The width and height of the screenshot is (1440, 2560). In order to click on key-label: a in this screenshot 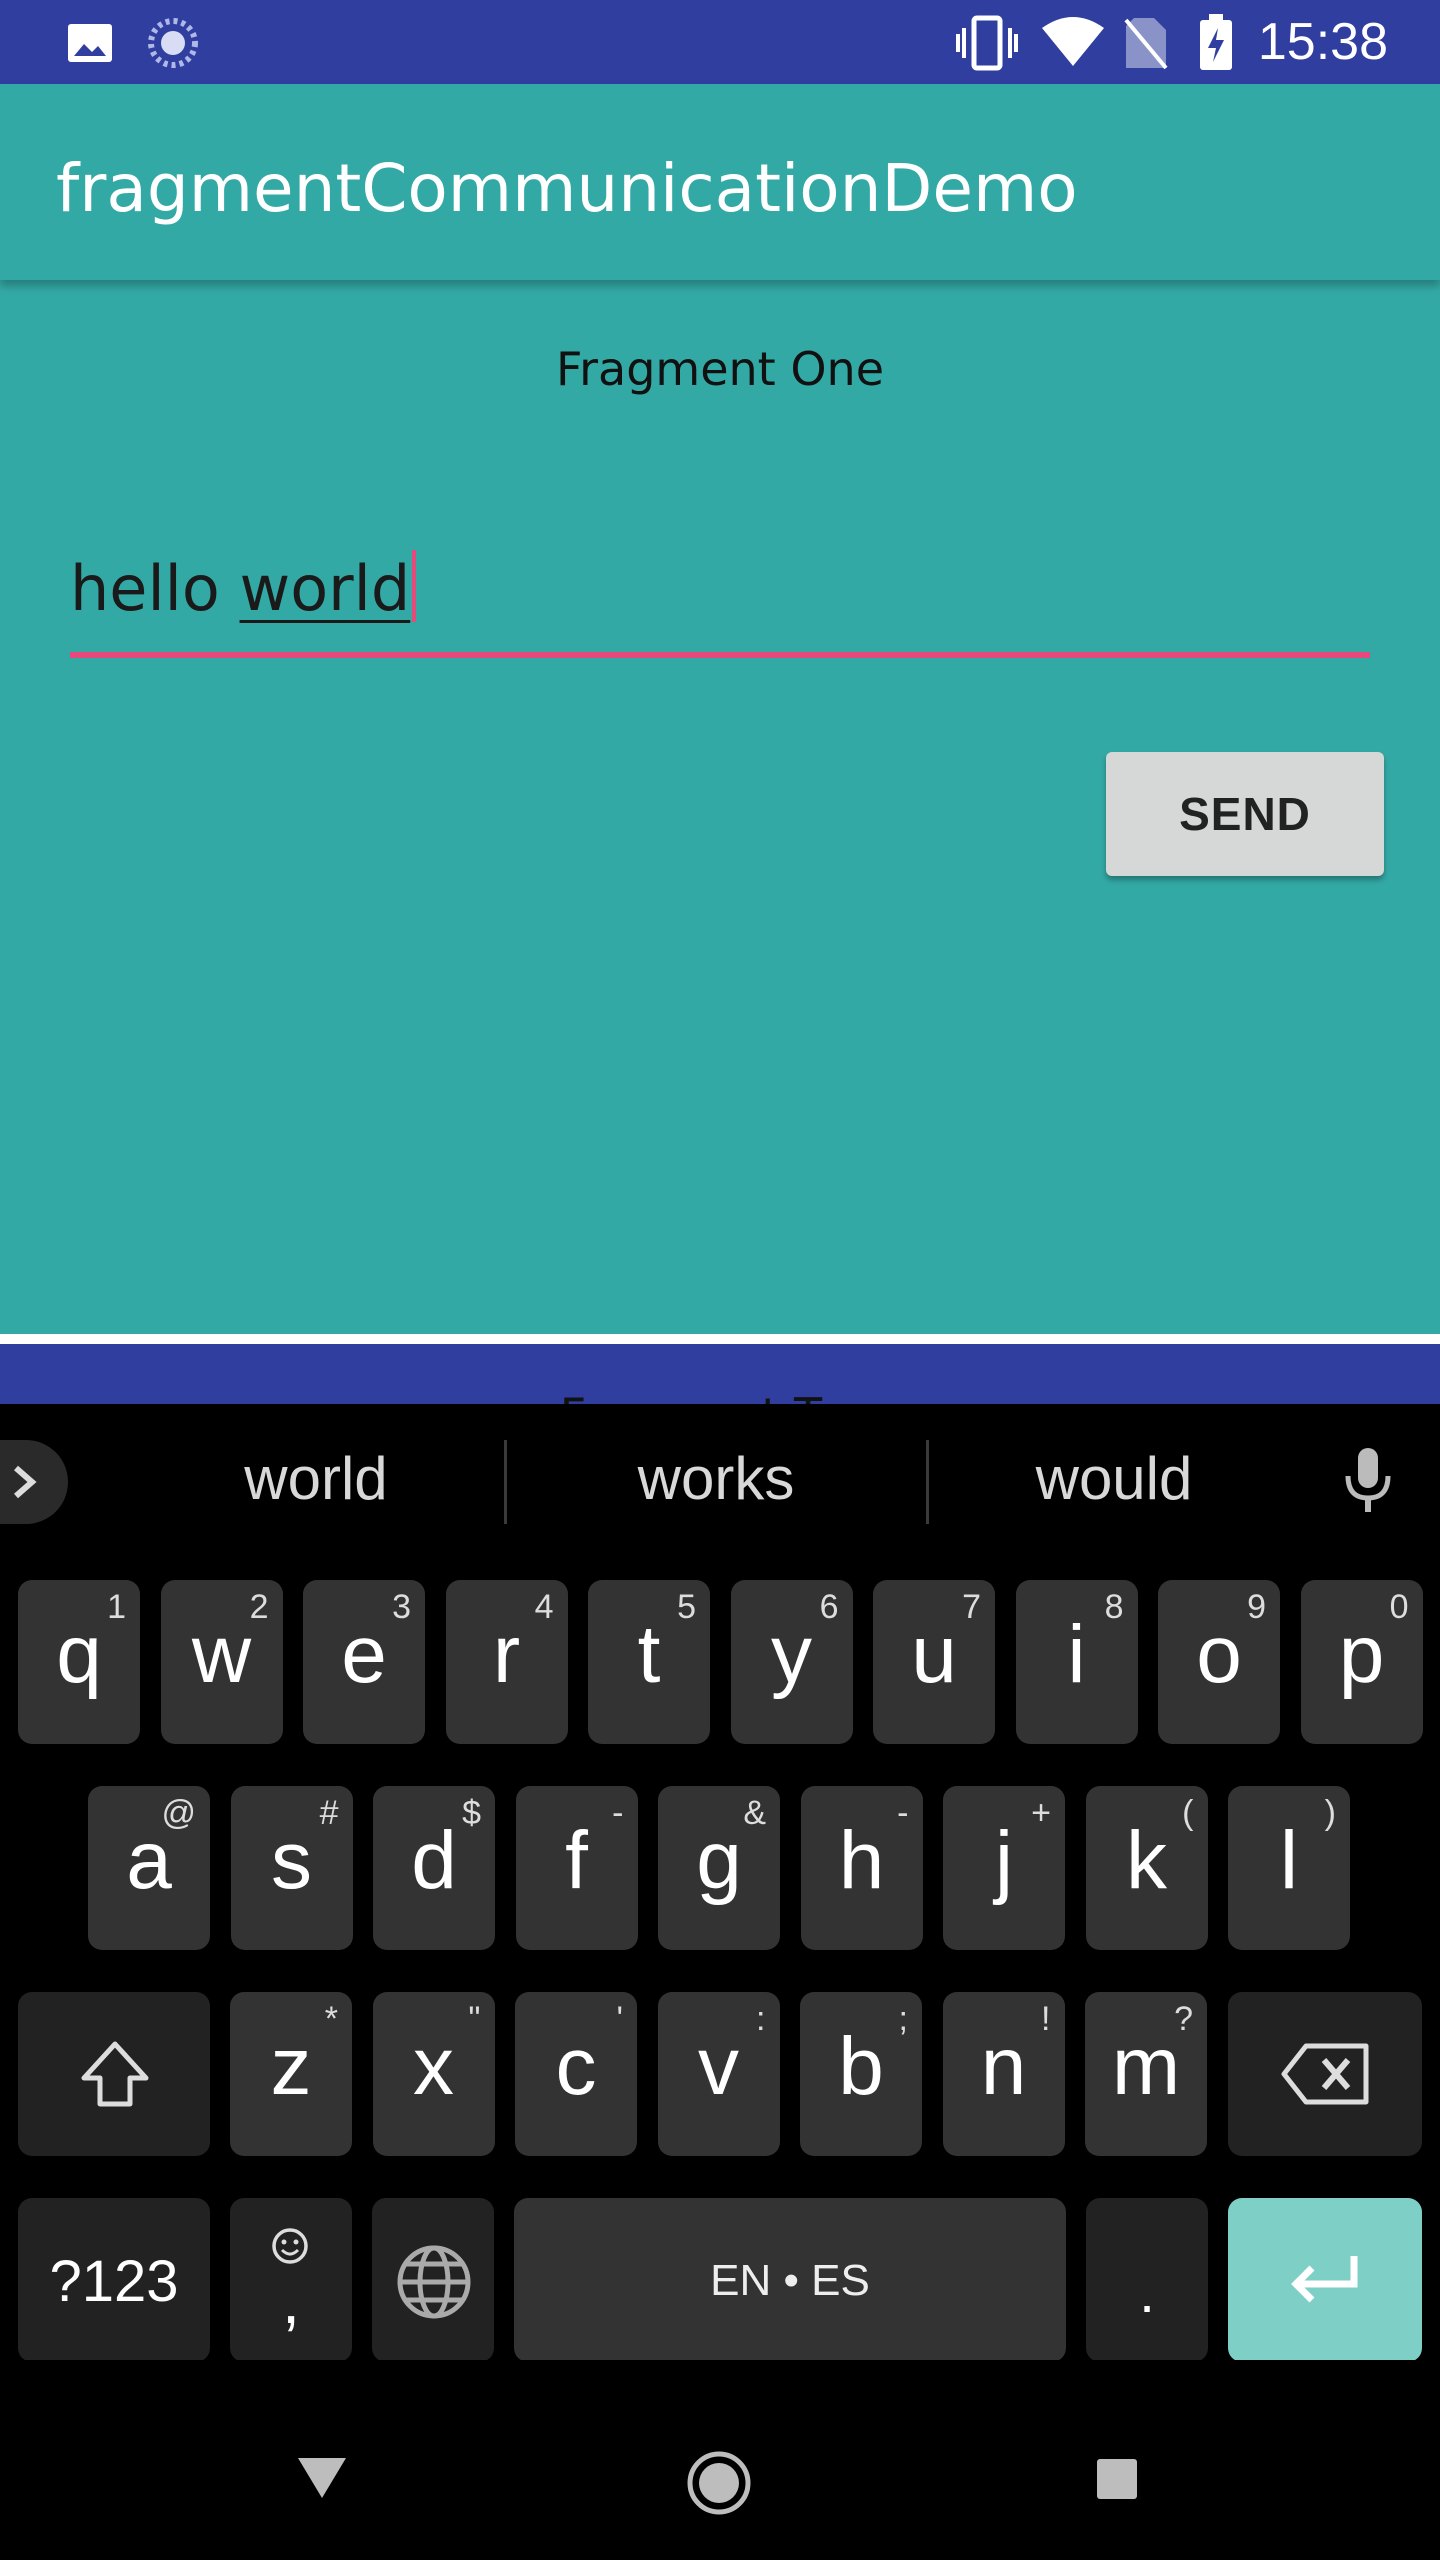, I will do `click(149, 1860)`.